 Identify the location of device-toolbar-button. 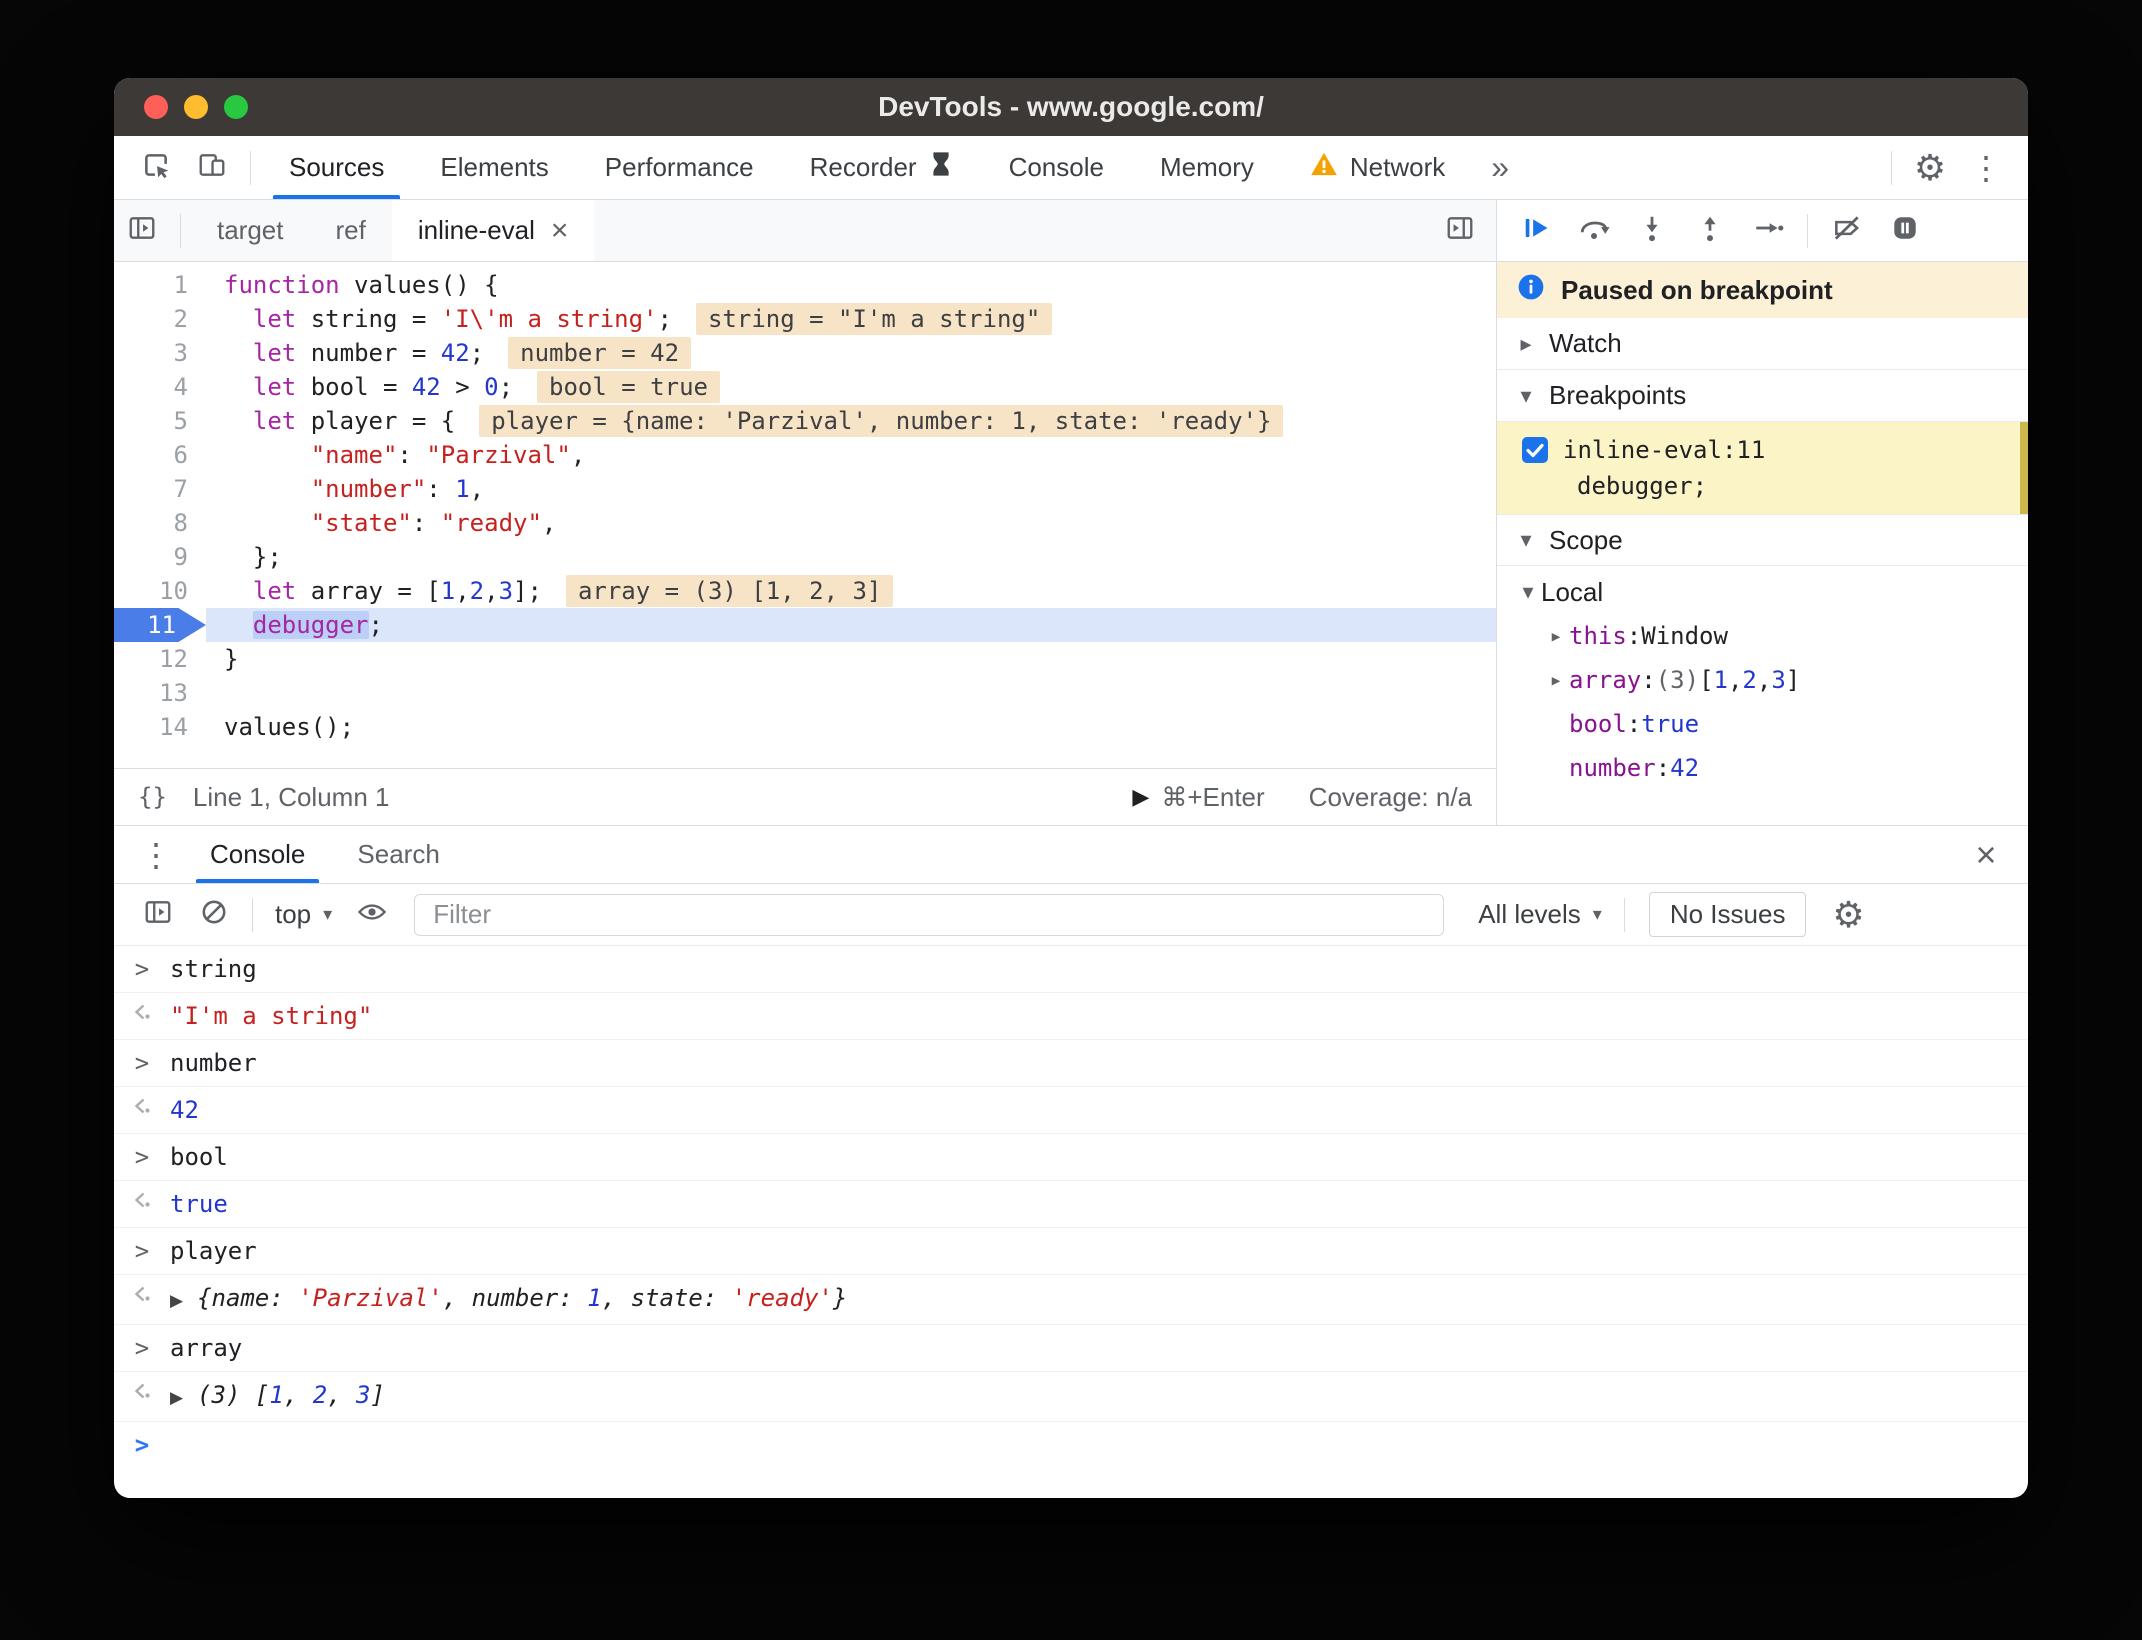
(212, 168).